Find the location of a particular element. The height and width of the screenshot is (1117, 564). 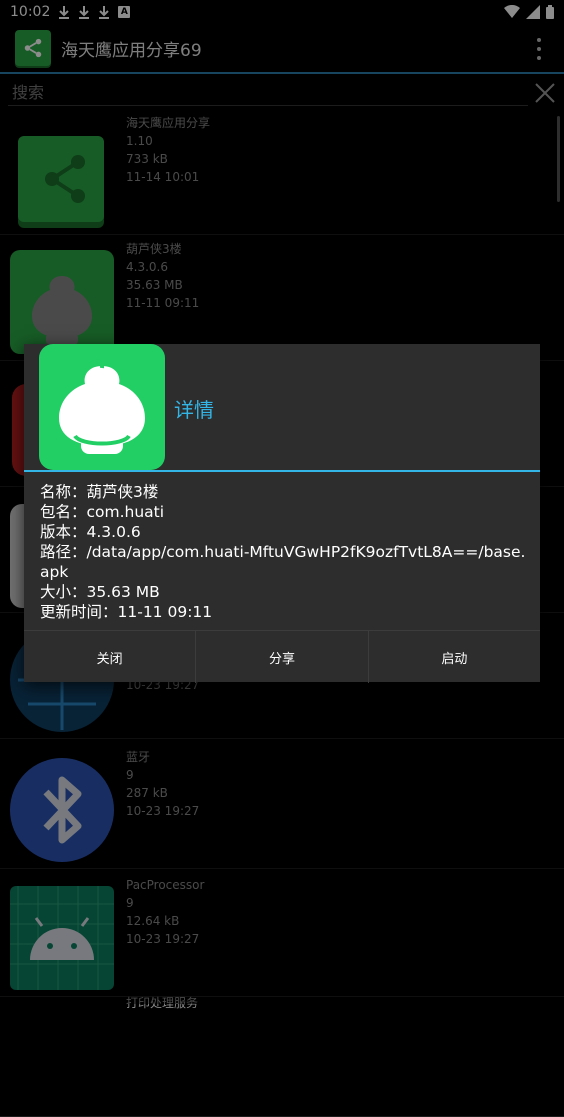

detail-name: 名称：葫芦侠3楼 is located at coordinates (99, 492).